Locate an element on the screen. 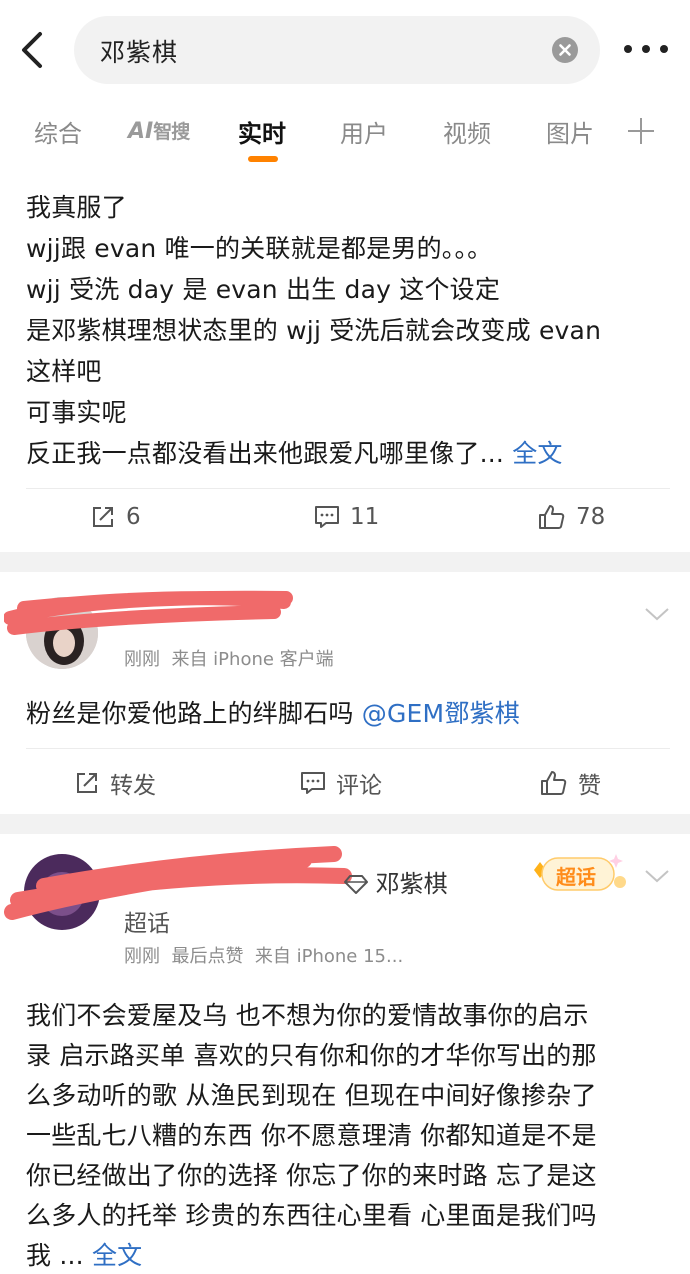 This screenshot has width=690, height=1274. like-count: 78 is located at coordinates (591, 517).